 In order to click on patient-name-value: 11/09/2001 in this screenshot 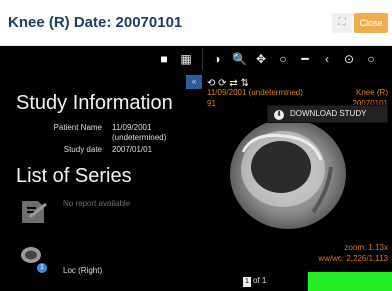, I will do `click(132, 127)`.